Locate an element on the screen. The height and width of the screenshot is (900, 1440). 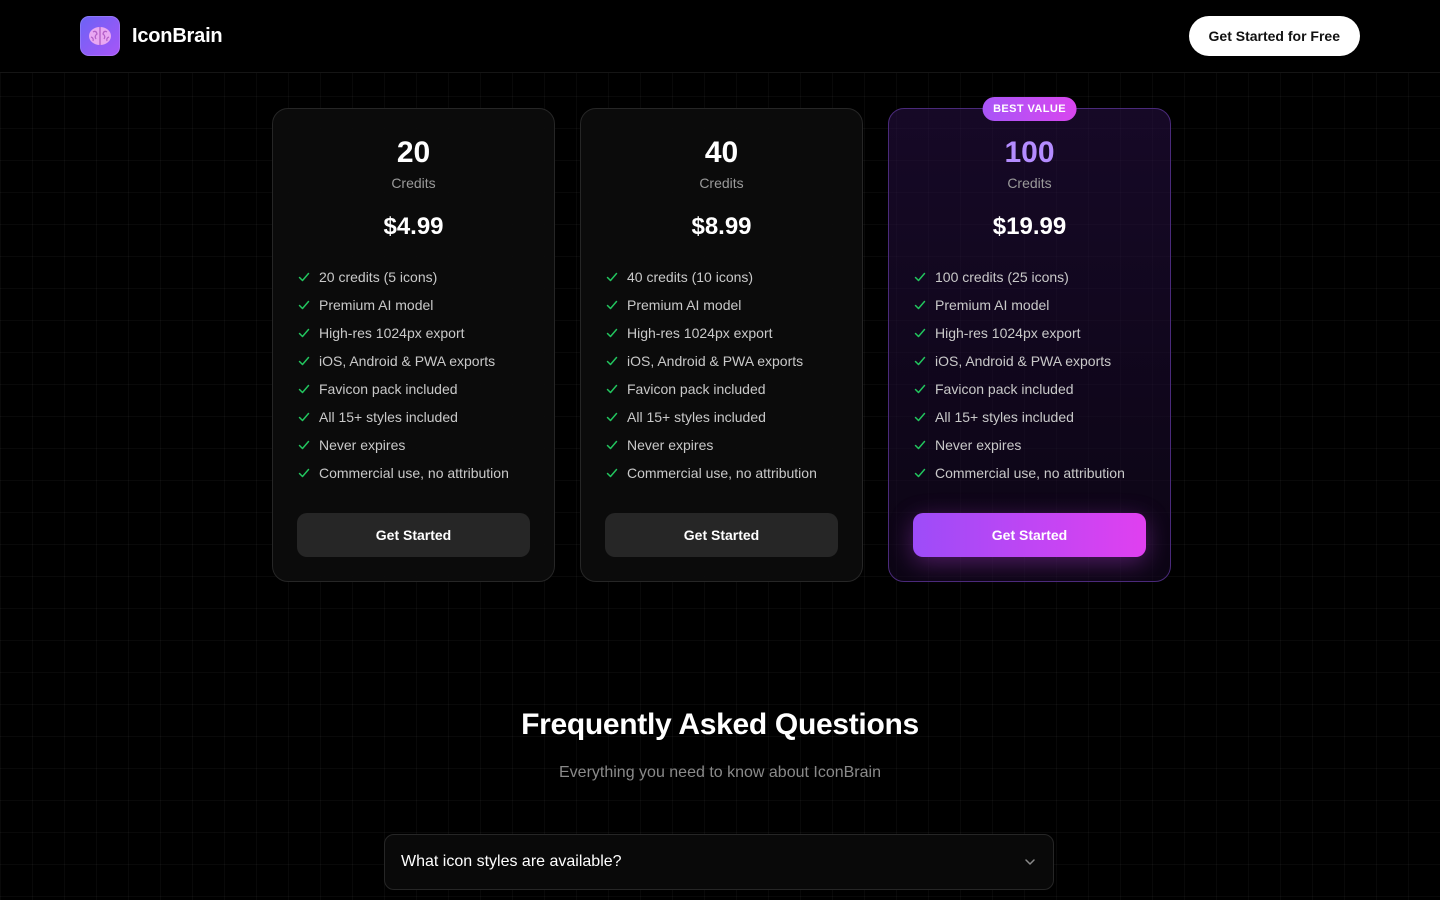
plan-credits: 40 is located at coordinates (721, 152).